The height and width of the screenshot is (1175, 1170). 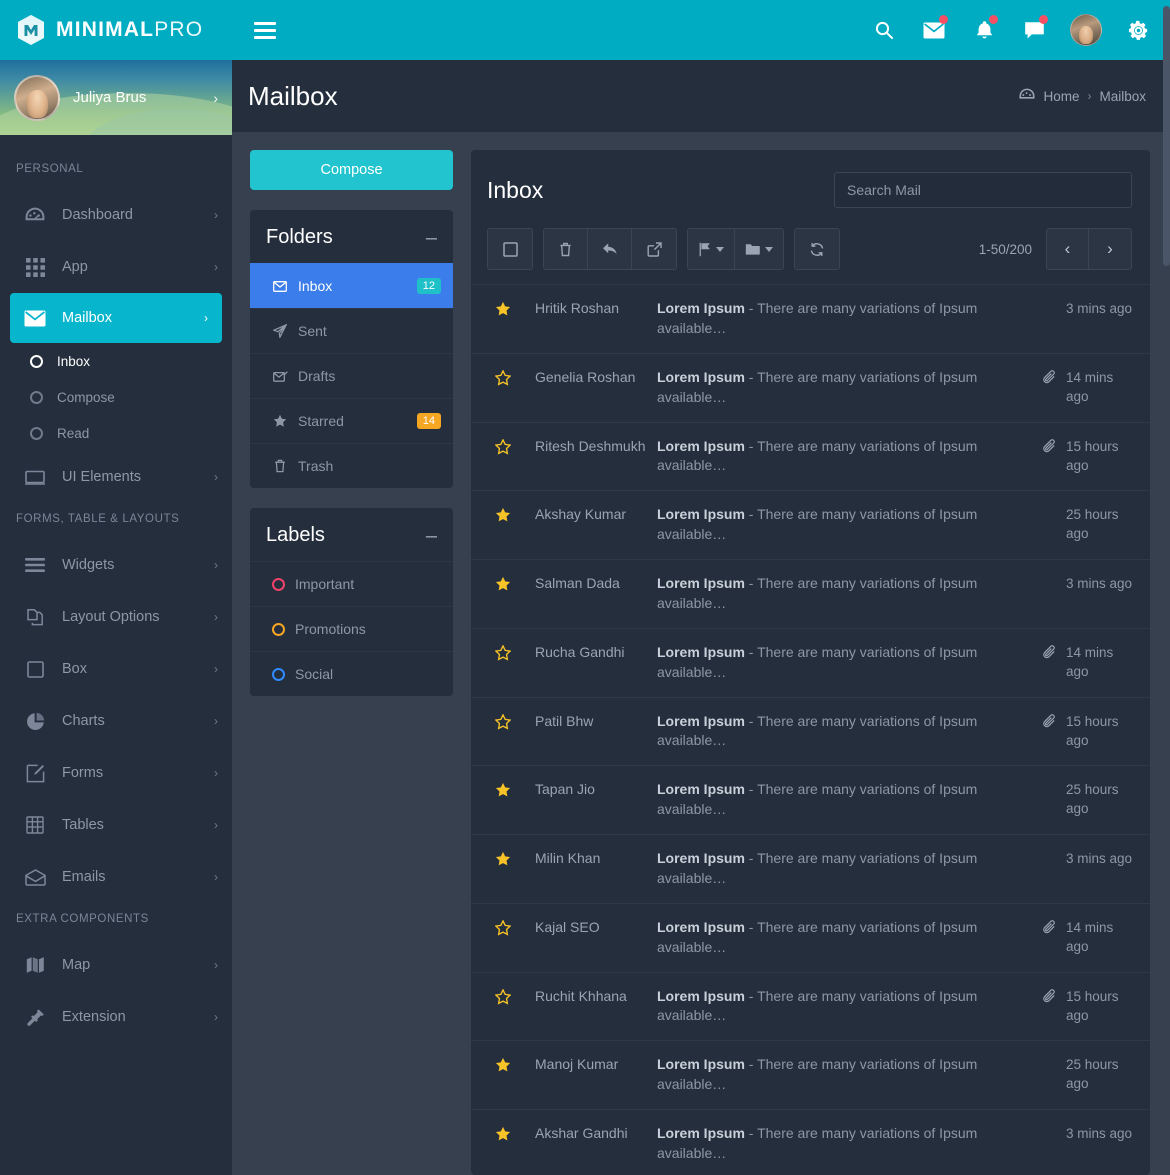 I want to click on sidebar-item-layout-options: Layout Options ›, so click(x=116, y=617).